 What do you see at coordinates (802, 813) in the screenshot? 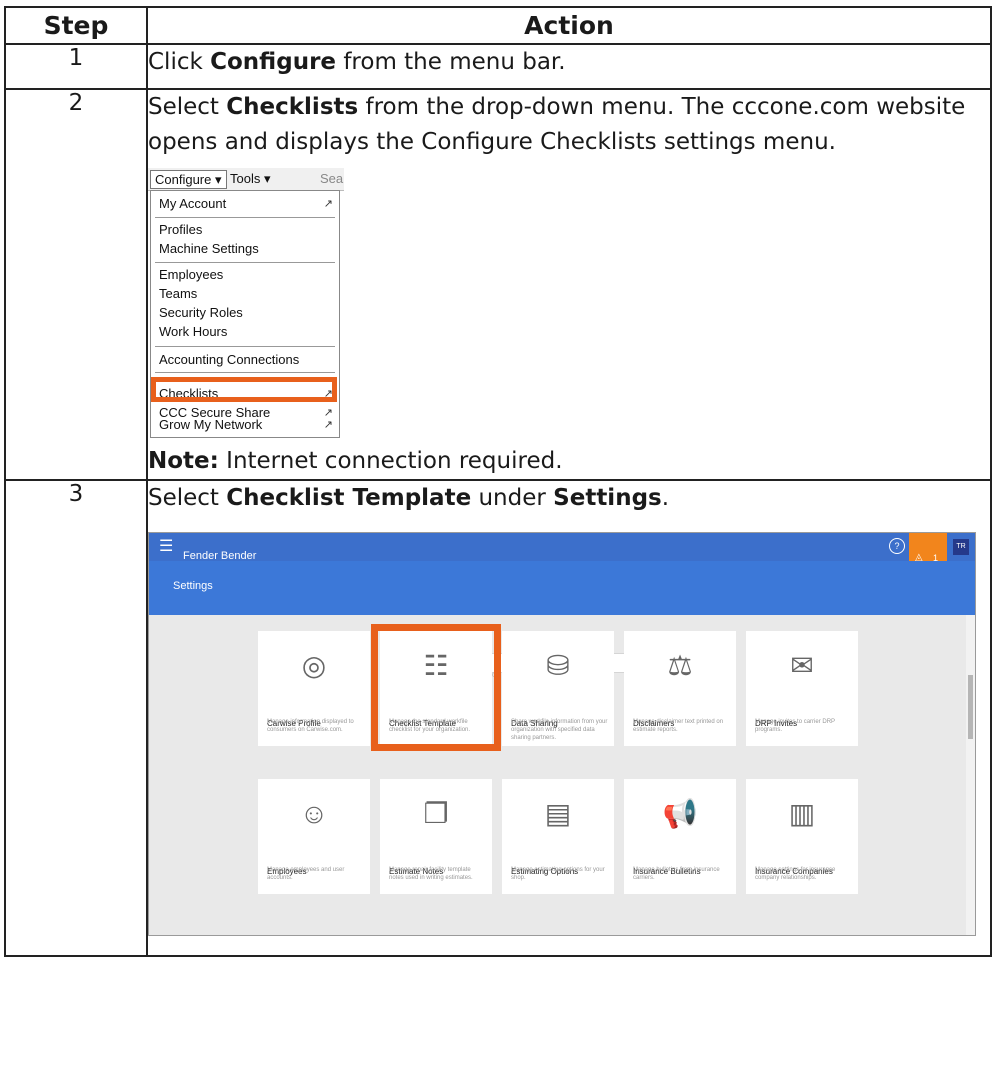
I see `building-icon: ▥` at bounding box center [802, 813].